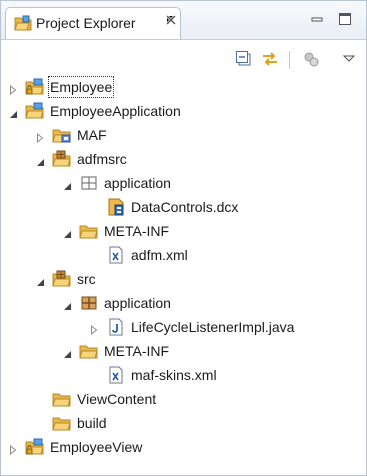 This screenshot has height=476, width=367. I want to click on tree-item: adfmsrc, so click(183, 159).